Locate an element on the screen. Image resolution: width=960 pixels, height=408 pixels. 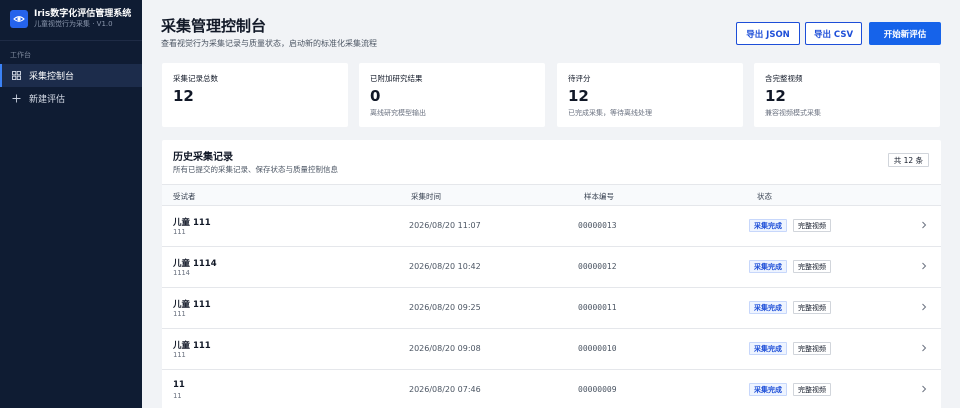
stat-card-pending: 待评分 12 已完成采集，等待离线处理 is located at coordinates (650, 95).